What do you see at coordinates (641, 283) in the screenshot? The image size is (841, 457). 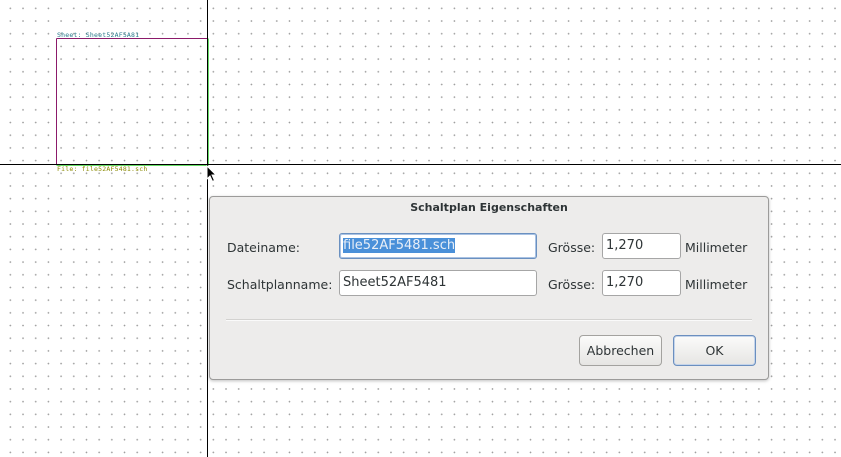 I see `sheetname-size-input: 1,270` at bounding box center [641, 283].